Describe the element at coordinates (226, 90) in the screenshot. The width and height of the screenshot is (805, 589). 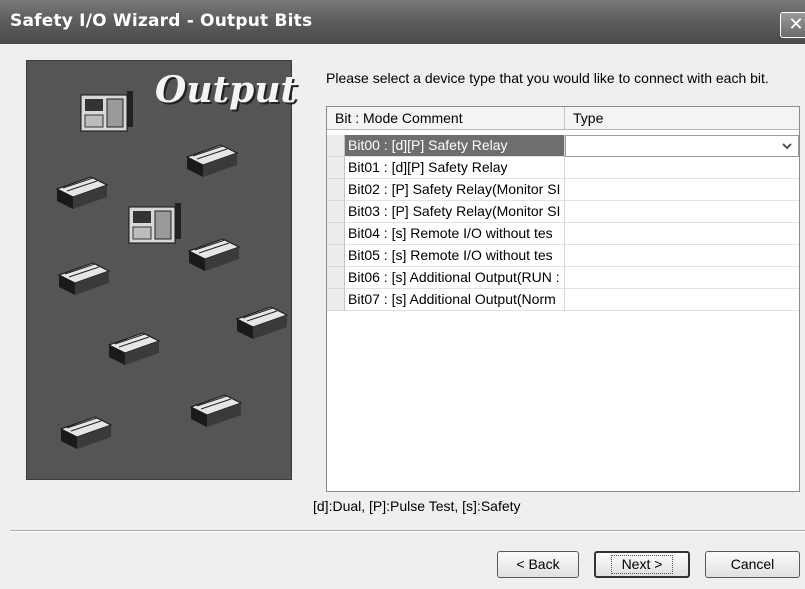
I see `illustration-title: Output` at that location.